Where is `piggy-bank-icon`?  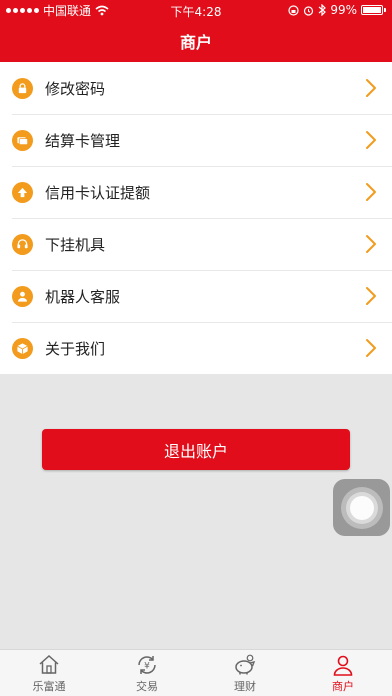 piggy-bank-icon is located at coordinates (245, 665).